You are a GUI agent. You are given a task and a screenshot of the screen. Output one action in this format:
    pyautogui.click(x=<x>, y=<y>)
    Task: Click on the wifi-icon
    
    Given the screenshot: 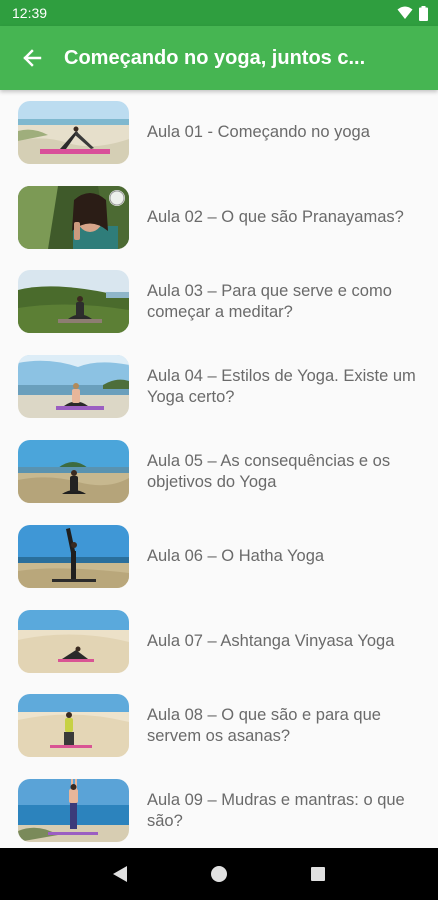 What is the action you would take?
    pyautogui.click(x=405, y=12)
    